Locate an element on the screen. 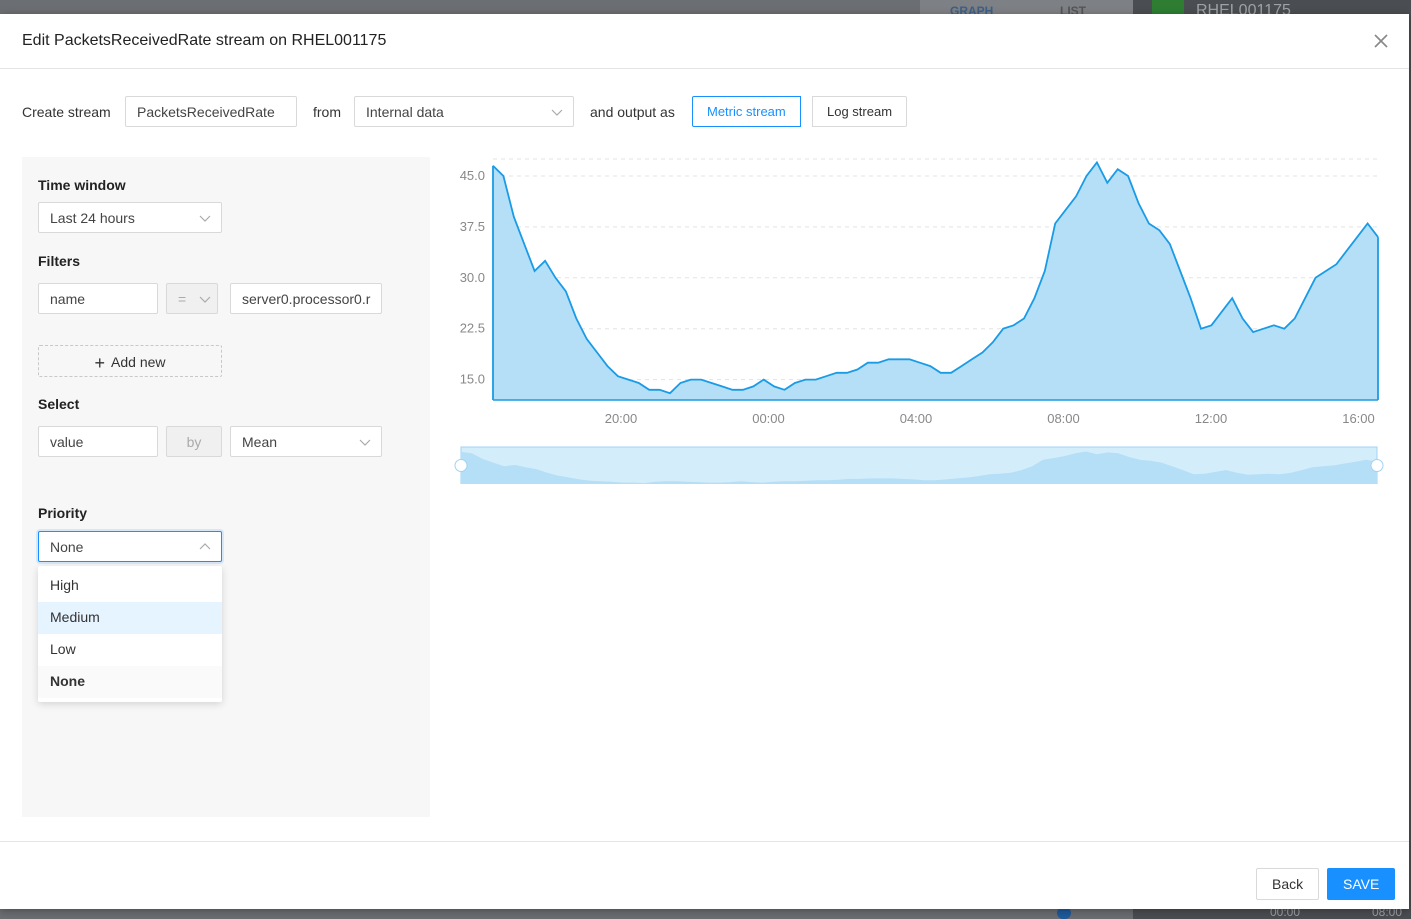 Image resolution: width=1411 pixels, height=919 pixels. y-tick-label: 15.0 is located at coordinates (472, 379).